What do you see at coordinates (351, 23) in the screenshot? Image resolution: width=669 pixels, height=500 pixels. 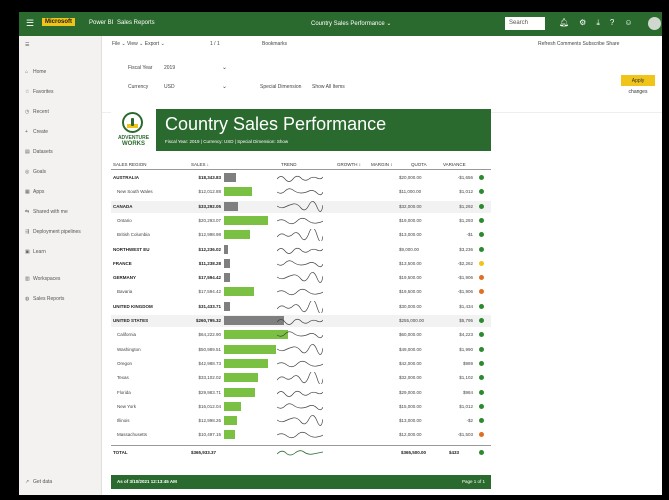 I see `report-title-dropdown: Country Sales Performance ⌄` at bounding box center [351, 23].